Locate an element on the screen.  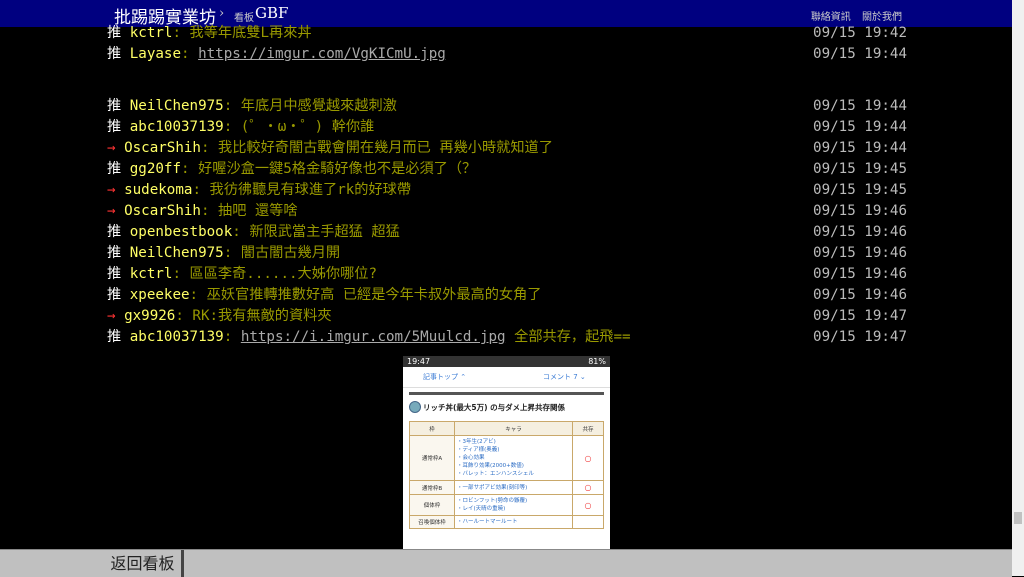
push-content: : 我比較好奇闇古戰會開在幾月而已 再幾小時就知道了 is located at coordinates (377, 148).